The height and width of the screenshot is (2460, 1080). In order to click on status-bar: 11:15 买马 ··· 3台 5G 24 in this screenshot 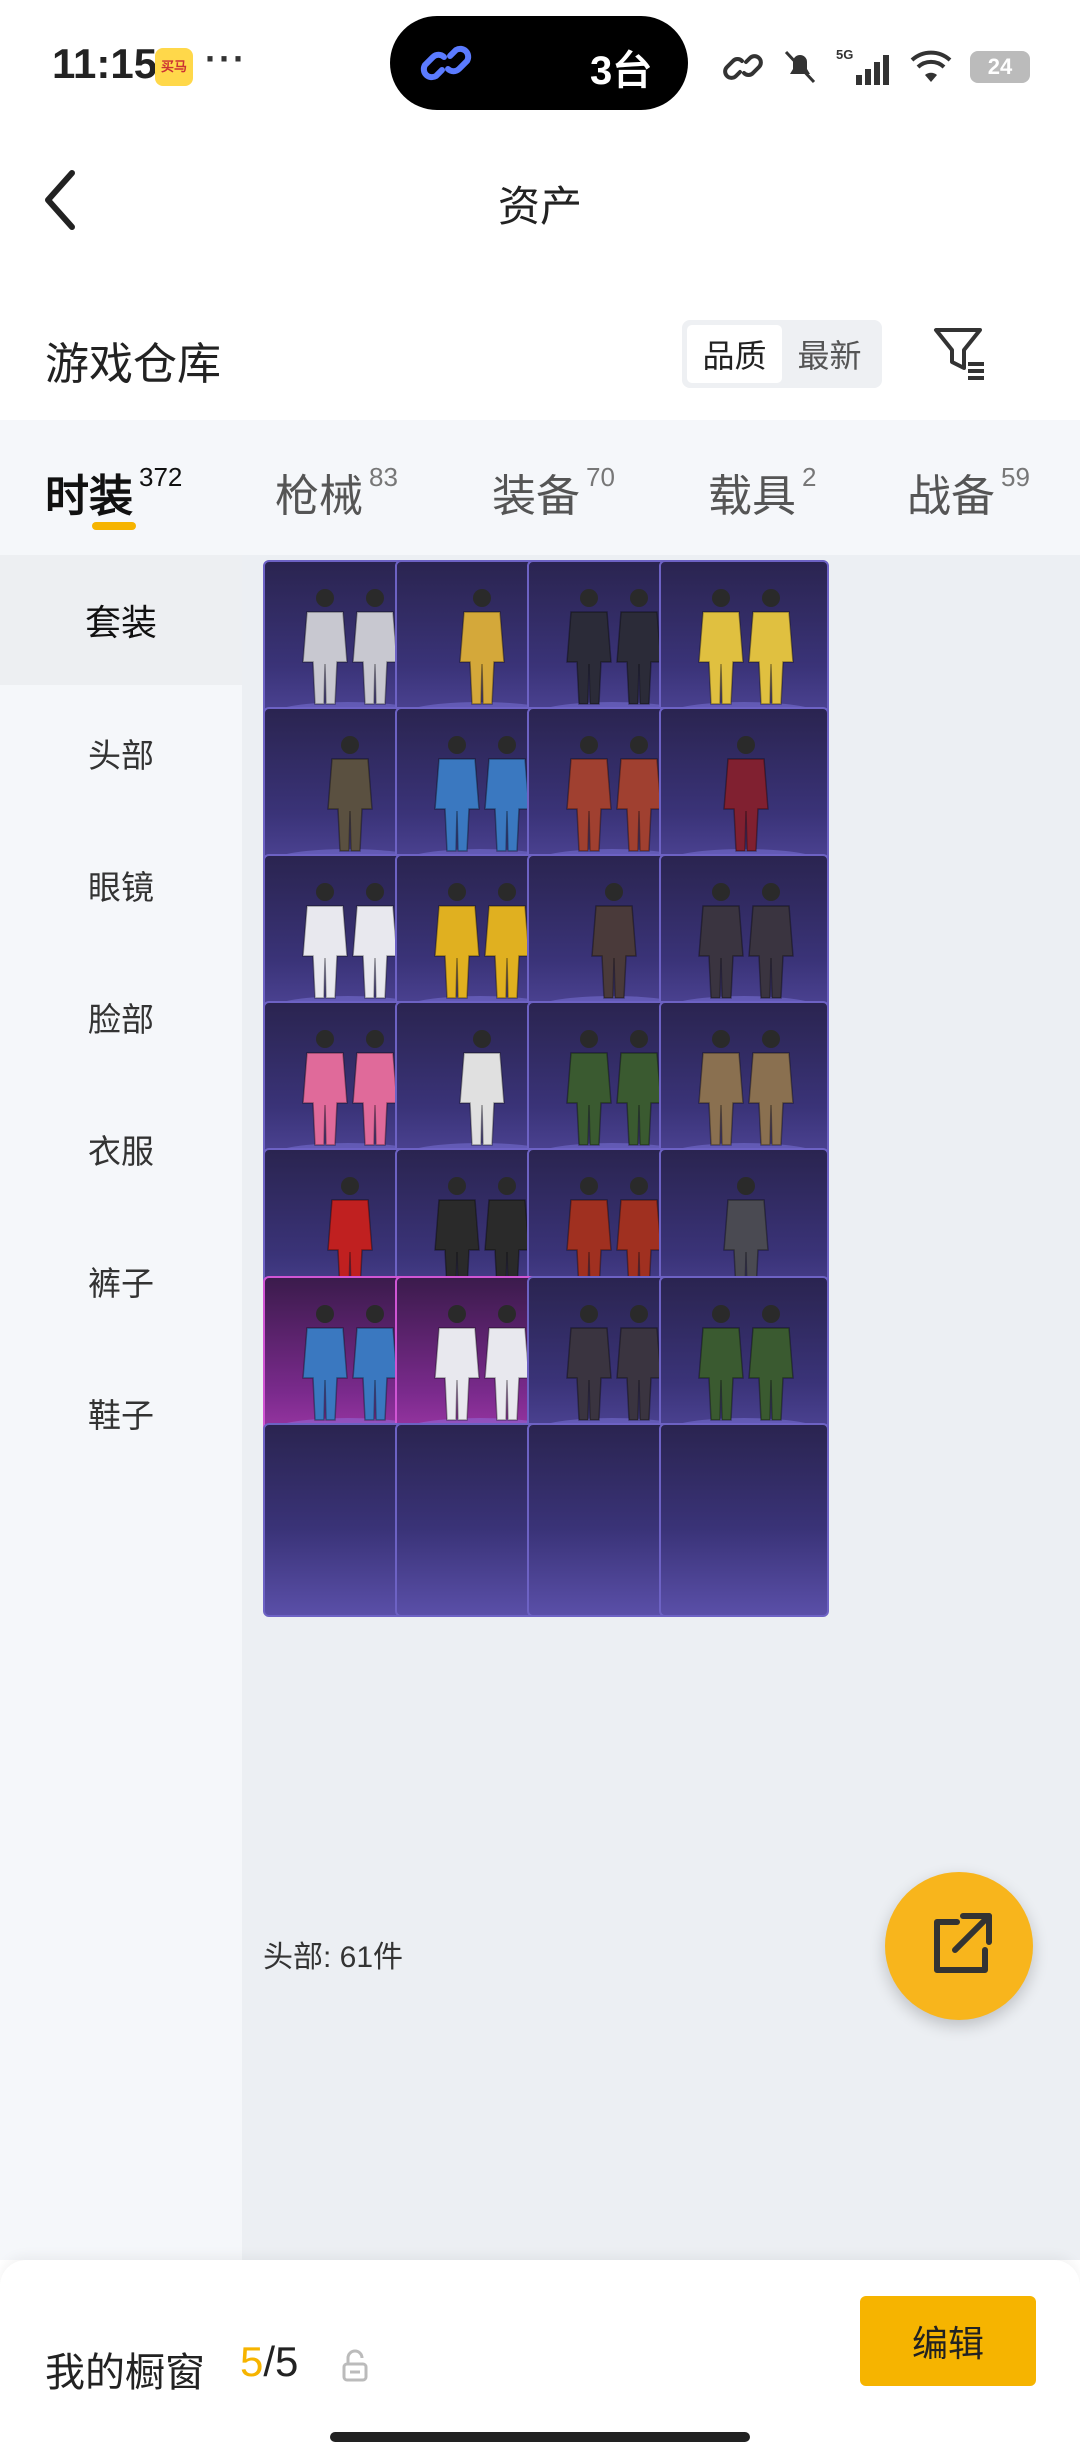, I will do `click(540, 67)`.